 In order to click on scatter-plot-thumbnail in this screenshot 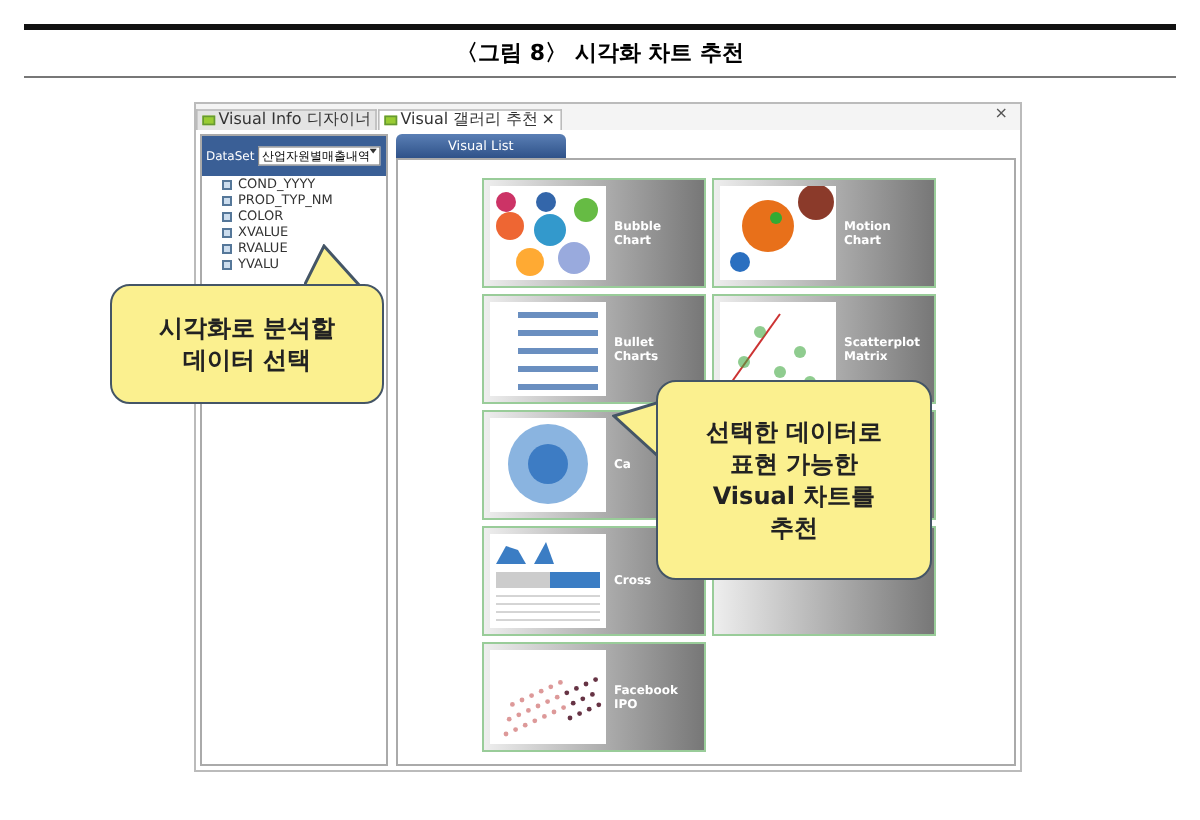, I will do `click(548, 697)`.